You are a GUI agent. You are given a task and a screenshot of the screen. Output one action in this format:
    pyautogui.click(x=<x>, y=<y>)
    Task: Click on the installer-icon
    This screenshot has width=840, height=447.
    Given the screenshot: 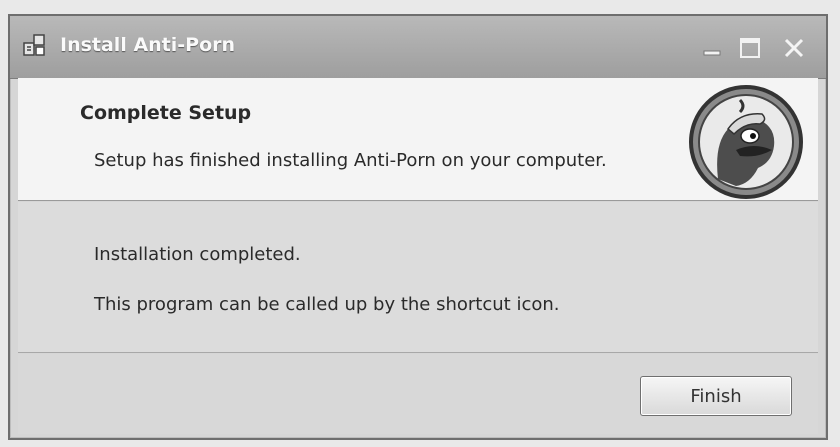 What is the action you would take?
    pyautogui.click(x=35, y=46)
    